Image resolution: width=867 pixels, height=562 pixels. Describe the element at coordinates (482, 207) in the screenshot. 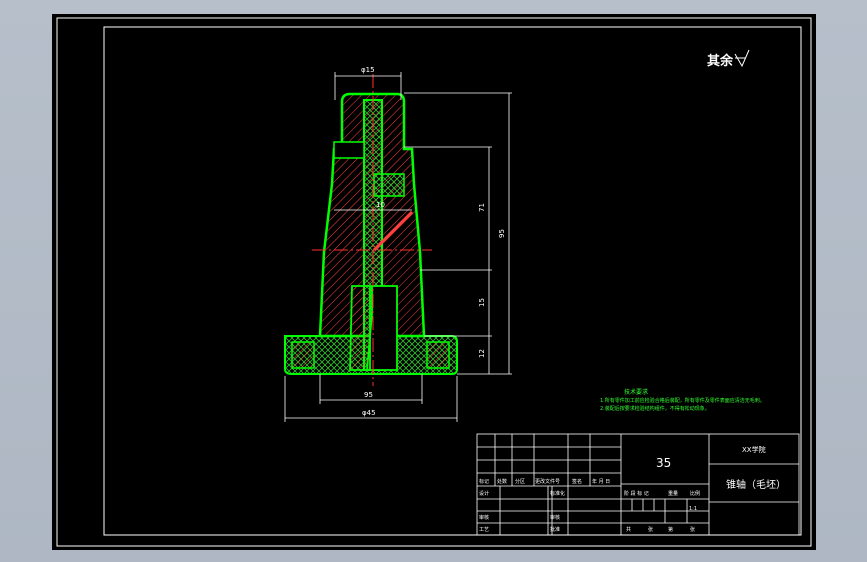

I see `dim-height-71: 71` at that location.